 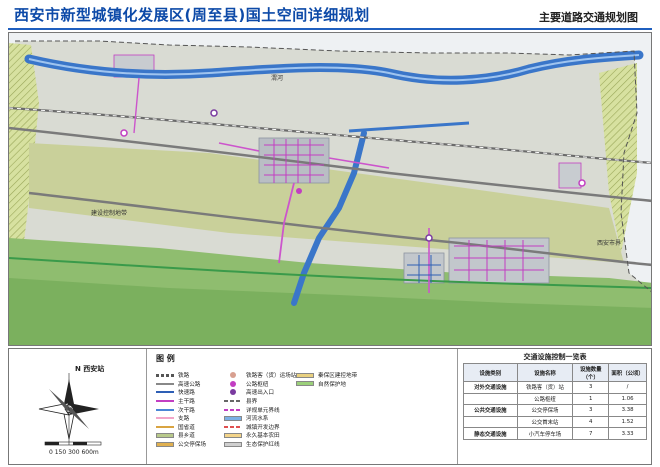 I want to click on facility-table-row: 对外交通设施 铁路客（货）站 3/, so click(x=555, y=387).